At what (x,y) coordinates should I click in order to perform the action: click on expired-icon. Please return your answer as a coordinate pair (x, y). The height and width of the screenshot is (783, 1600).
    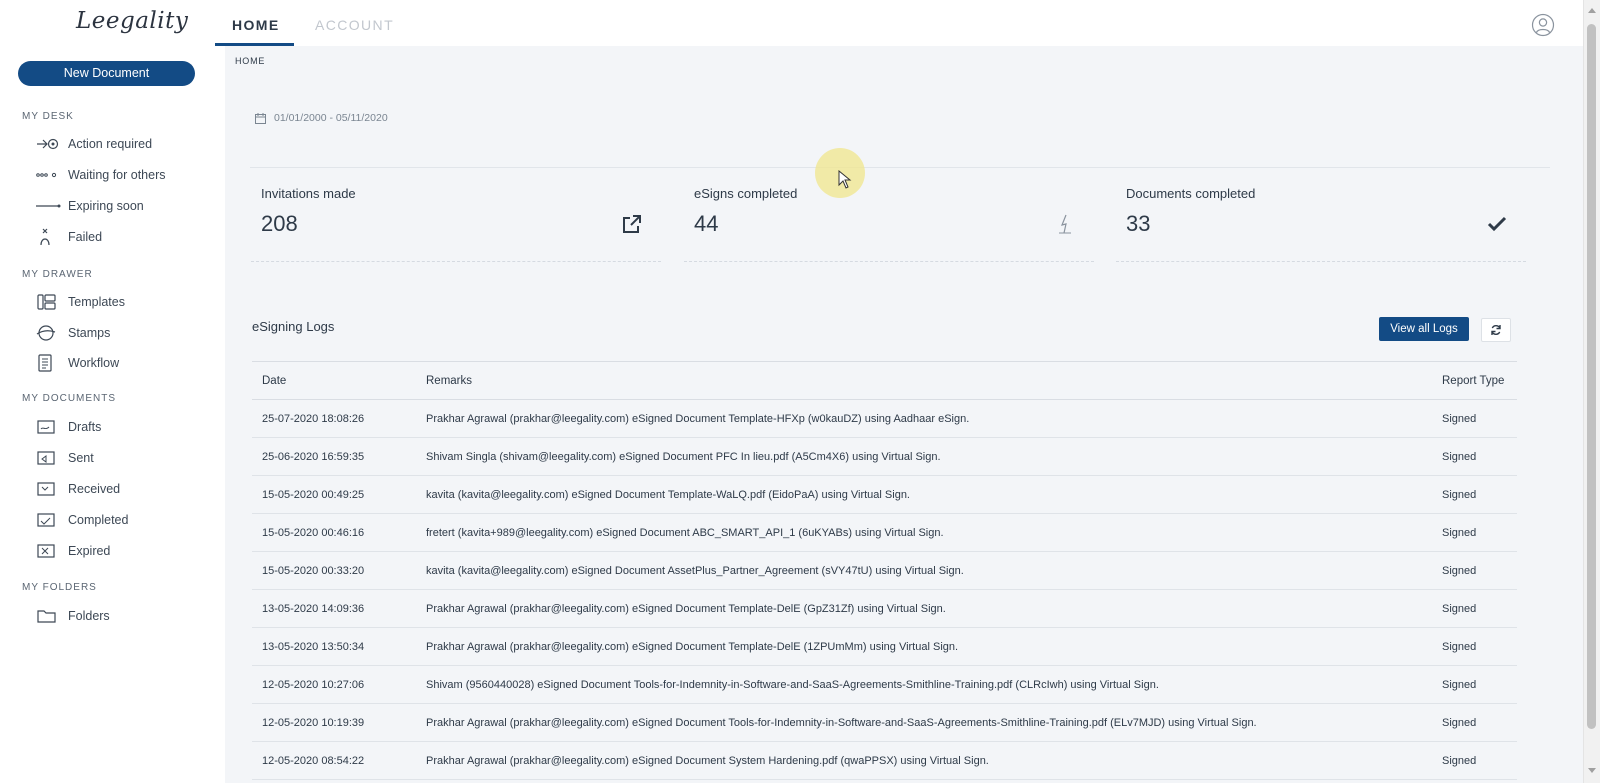
    Looking at the image, I should click on (49, 551).